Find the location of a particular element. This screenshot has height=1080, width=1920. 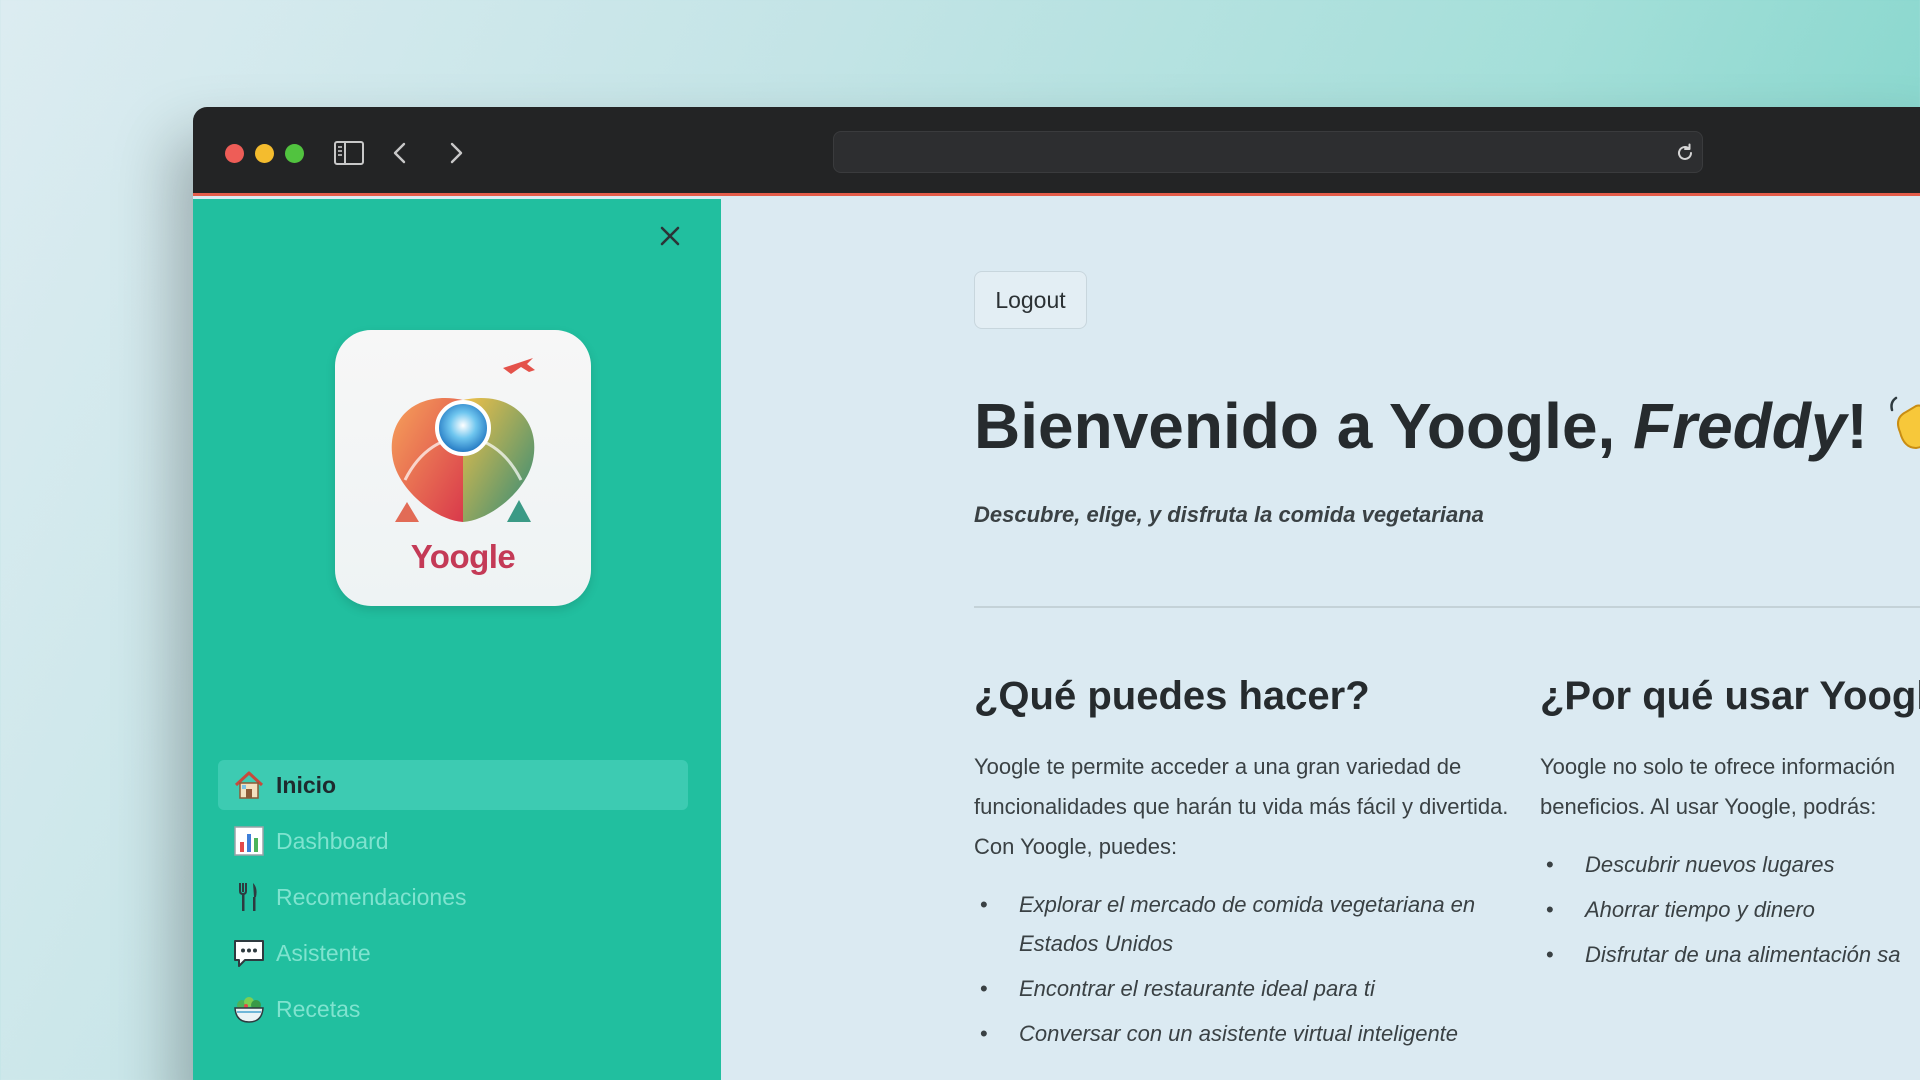

logout-button: Logout is located at coordinates (1030, 300).